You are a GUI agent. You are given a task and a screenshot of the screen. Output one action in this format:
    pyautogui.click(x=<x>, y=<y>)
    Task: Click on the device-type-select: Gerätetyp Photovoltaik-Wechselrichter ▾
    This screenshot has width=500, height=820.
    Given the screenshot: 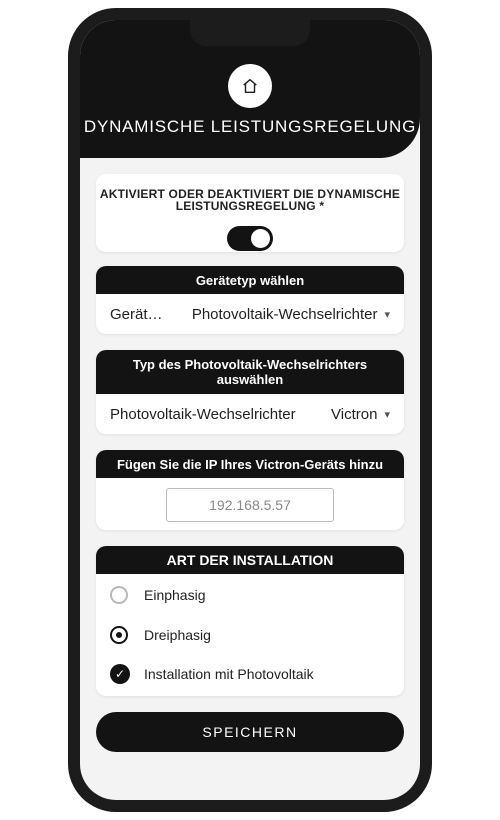 What is the action you would take?
    pyautogui.click(x=250, y=314)
    